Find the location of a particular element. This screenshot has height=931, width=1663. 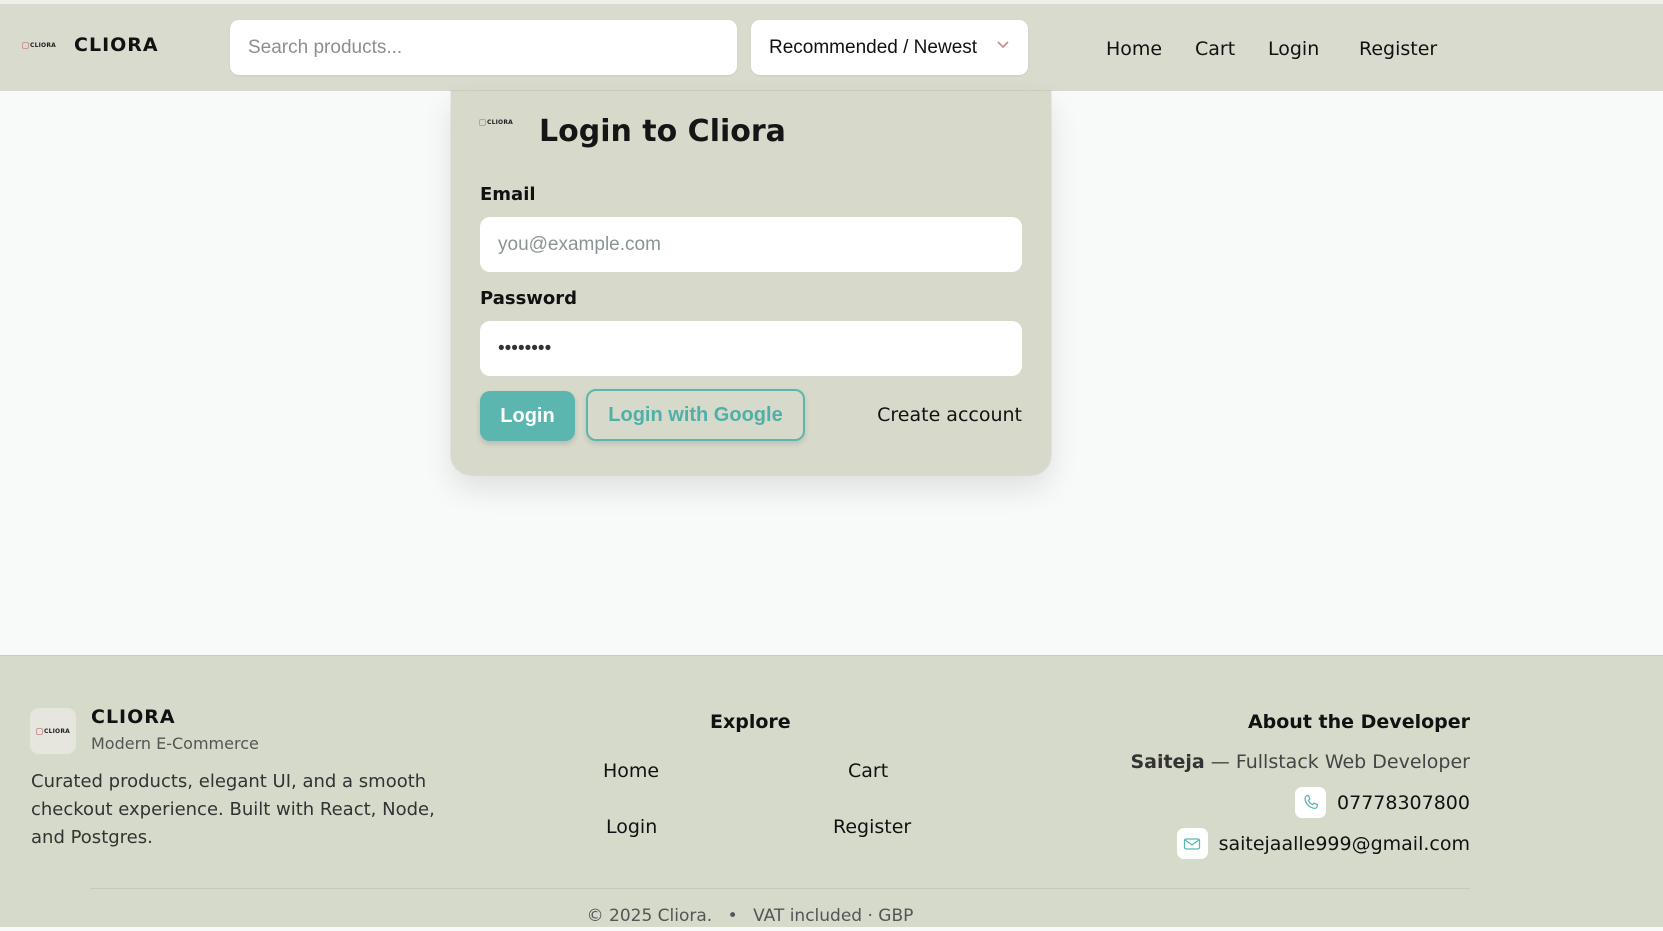

brand: CLIORA CLIORA is located at coordinates (90, 45).